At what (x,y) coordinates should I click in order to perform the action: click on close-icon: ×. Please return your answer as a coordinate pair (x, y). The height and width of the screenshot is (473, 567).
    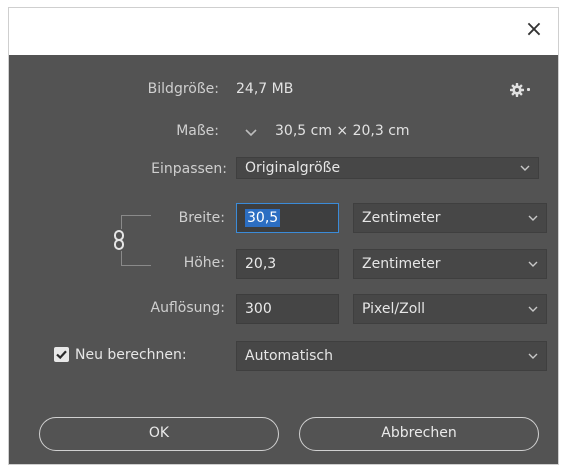
    Looking at the image, I should click on (534, 30).